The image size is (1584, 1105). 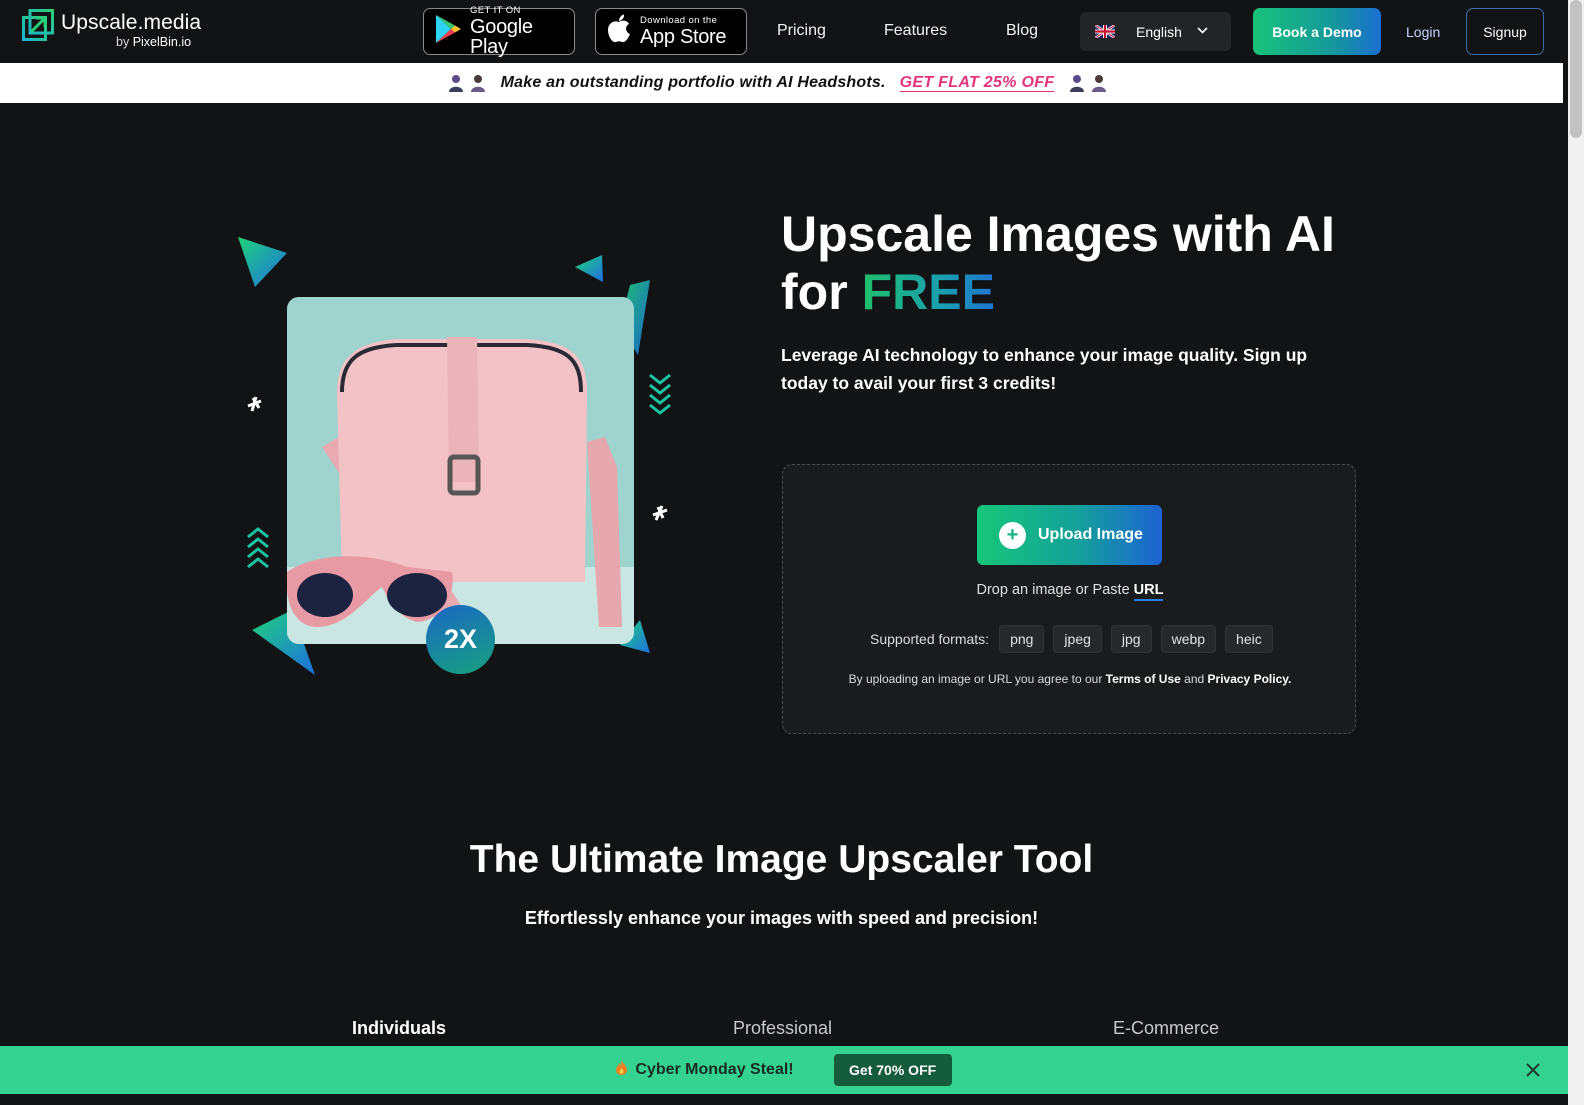 I want to click on hero-illustration: 2X, so click(x=455, y=455).